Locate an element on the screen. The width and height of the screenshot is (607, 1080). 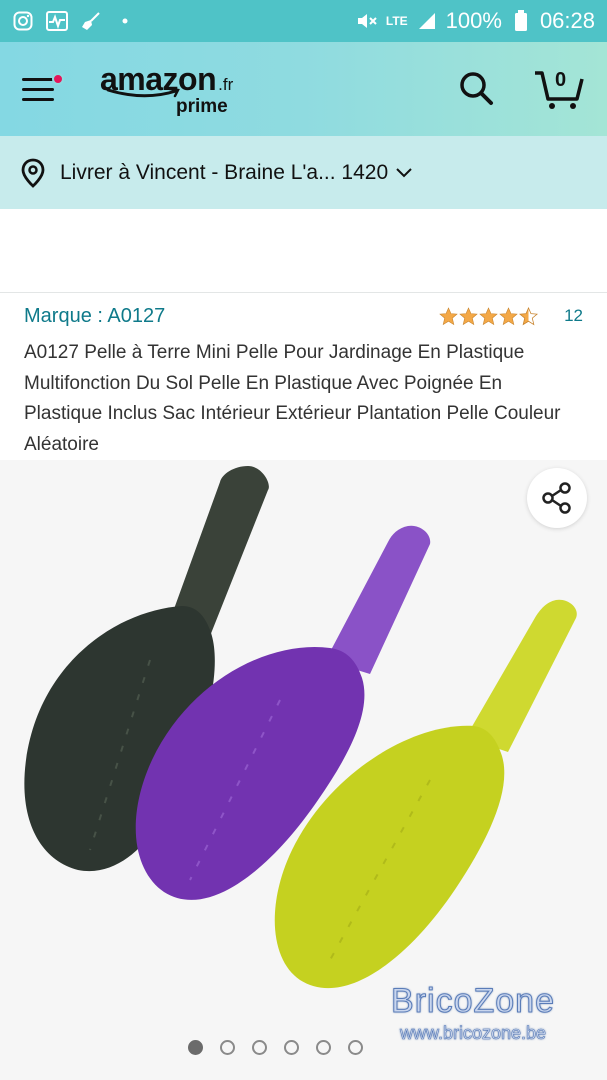
instagram-icon is located at coordinates (23, 21).